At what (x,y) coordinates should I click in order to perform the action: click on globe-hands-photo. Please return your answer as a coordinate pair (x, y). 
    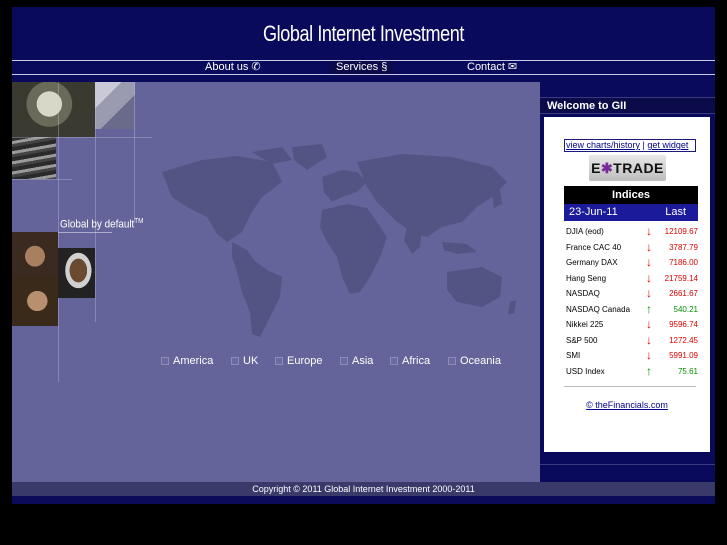
    Looking at the image, I should click on (53, 109).